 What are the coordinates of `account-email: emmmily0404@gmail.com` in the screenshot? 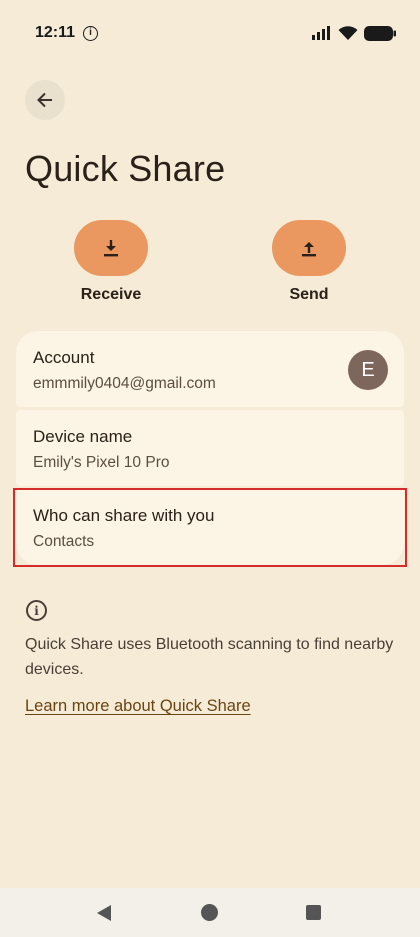 It's located at (124, 383).